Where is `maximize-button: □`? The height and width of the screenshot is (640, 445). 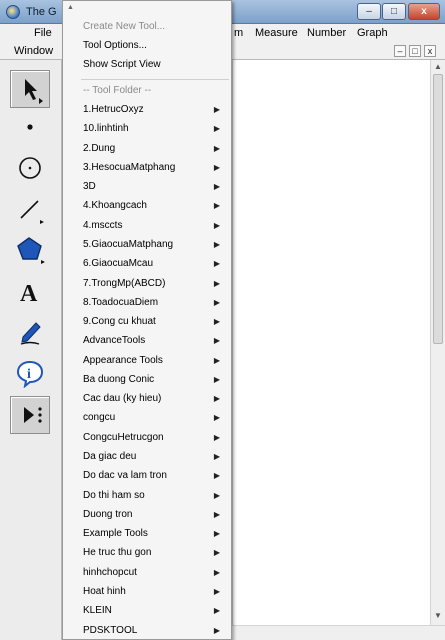
maximize-button: □ is located at coordinates (394, 11).